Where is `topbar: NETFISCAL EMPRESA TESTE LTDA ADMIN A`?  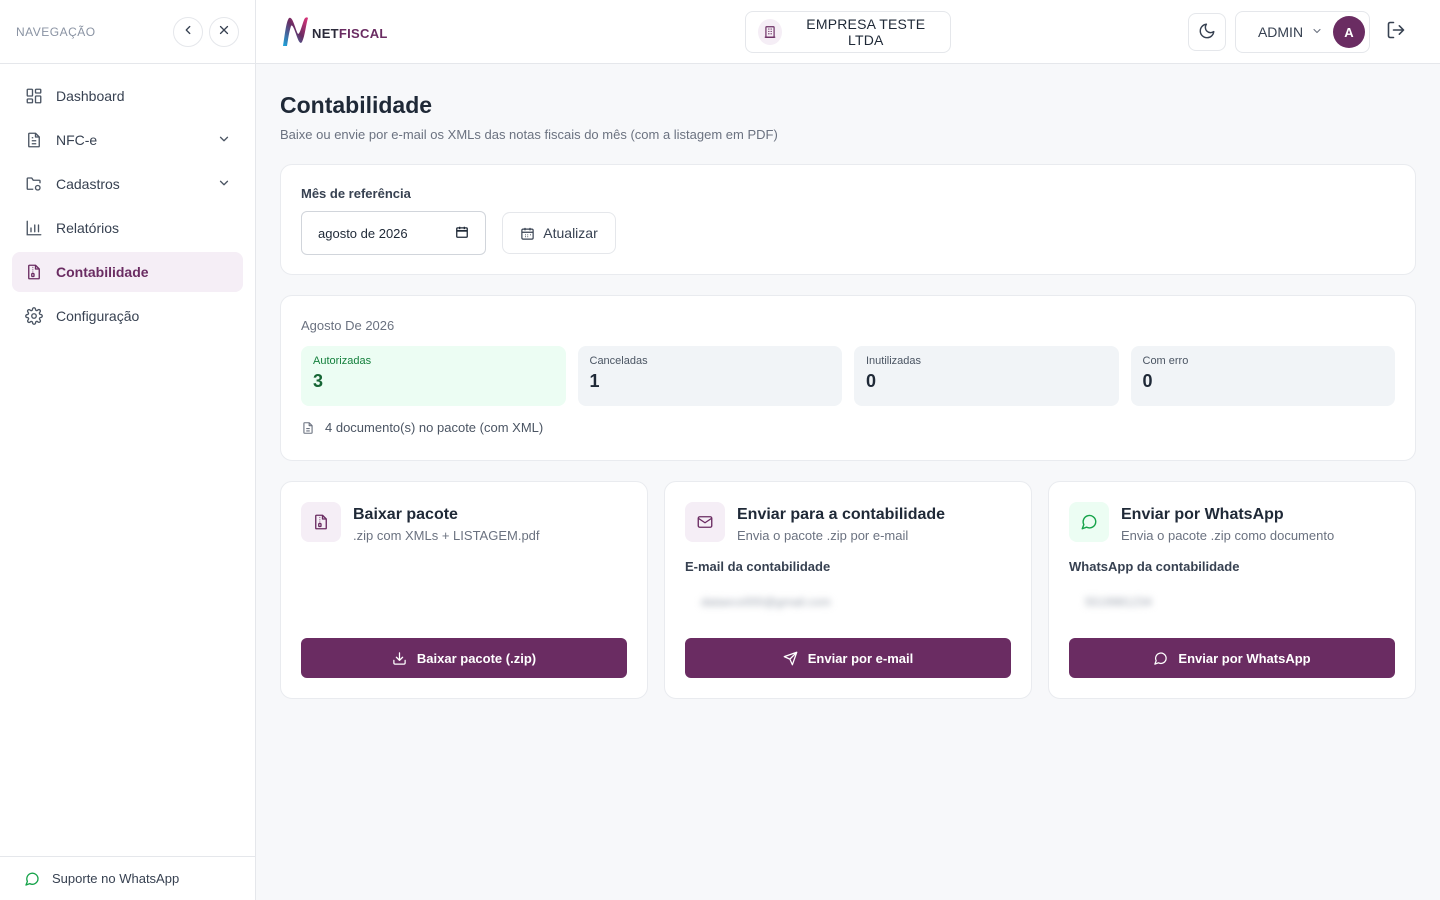
topbar: NETFISCAL EMPRESA TESTE LTDA ADMIN A is located at coordinates (848, 32).